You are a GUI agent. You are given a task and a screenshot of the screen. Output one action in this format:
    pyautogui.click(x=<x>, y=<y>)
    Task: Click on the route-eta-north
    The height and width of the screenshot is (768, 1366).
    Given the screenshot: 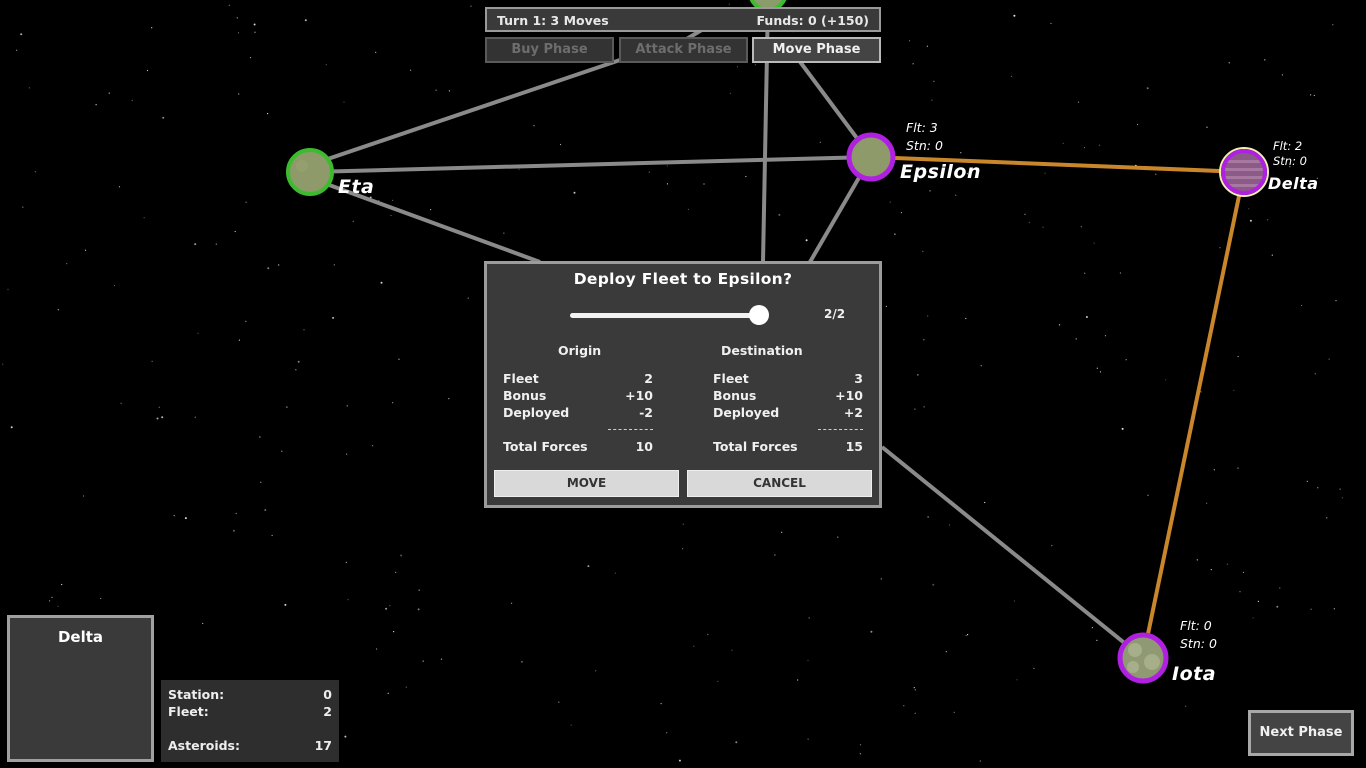 What is the action you would take?
    pyautogui.click(x=465, y=112)
    